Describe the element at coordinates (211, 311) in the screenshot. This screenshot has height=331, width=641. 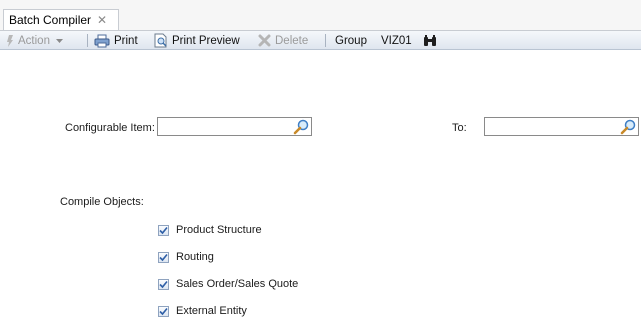
I see `checkbox-label: External Entity` at that location.